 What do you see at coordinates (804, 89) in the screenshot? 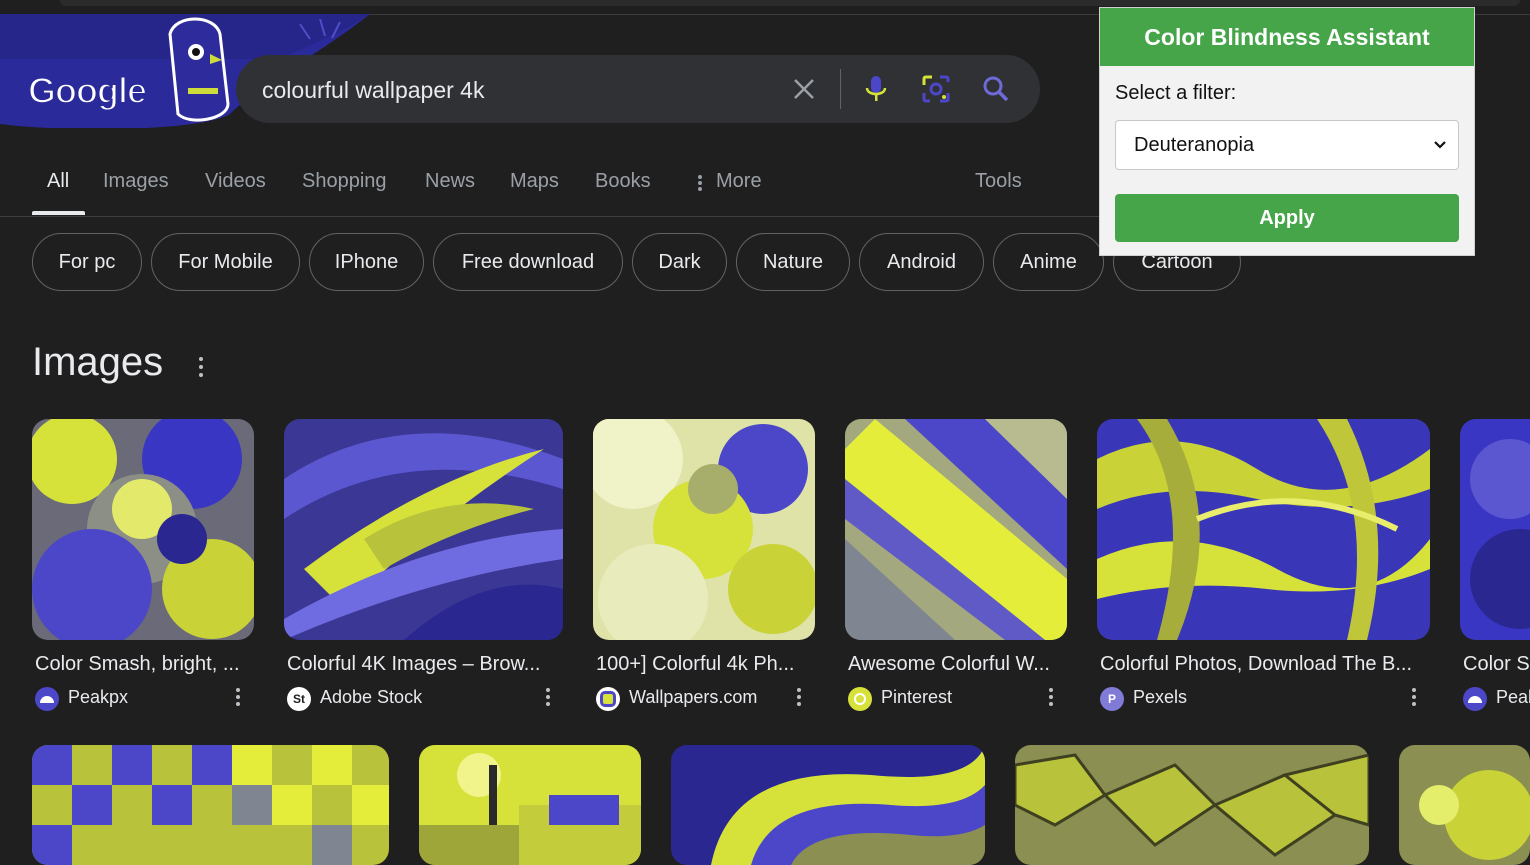
I see `clear-icon` at bounding box center [804, 89].